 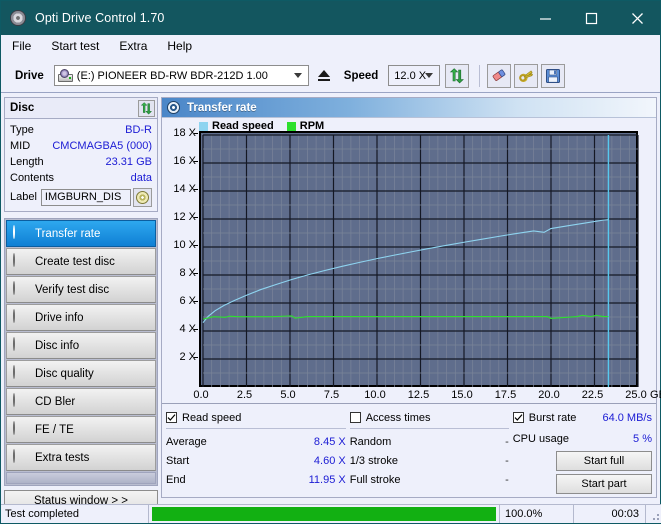 What do you see at coordinates (637, 18) in the screenshot?
I see `close-button` at bounding box center [637, 18].